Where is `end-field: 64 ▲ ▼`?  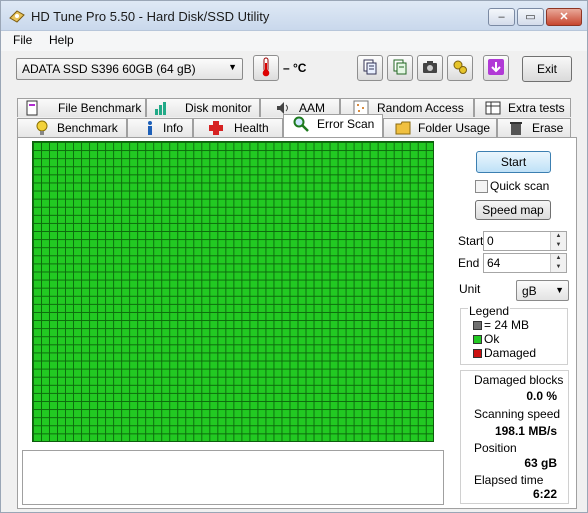
end-field: 64 ▲ ▼ is located at coordinates (525, 263).